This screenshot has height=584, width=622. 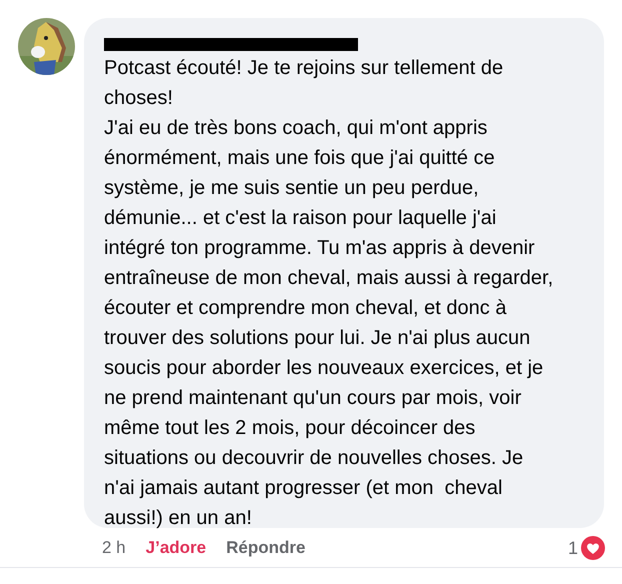 What do you see at coordinates (176, 548) in the screenshot?
I see `like-button: J’adore` at bounding box center [176, 548].